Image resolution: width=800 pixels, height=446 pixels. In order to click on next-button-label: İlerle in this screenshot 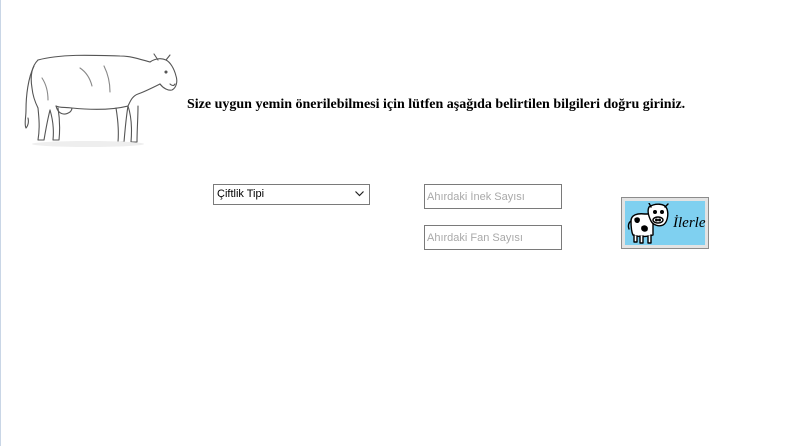, I will do `click(689, 223)`.